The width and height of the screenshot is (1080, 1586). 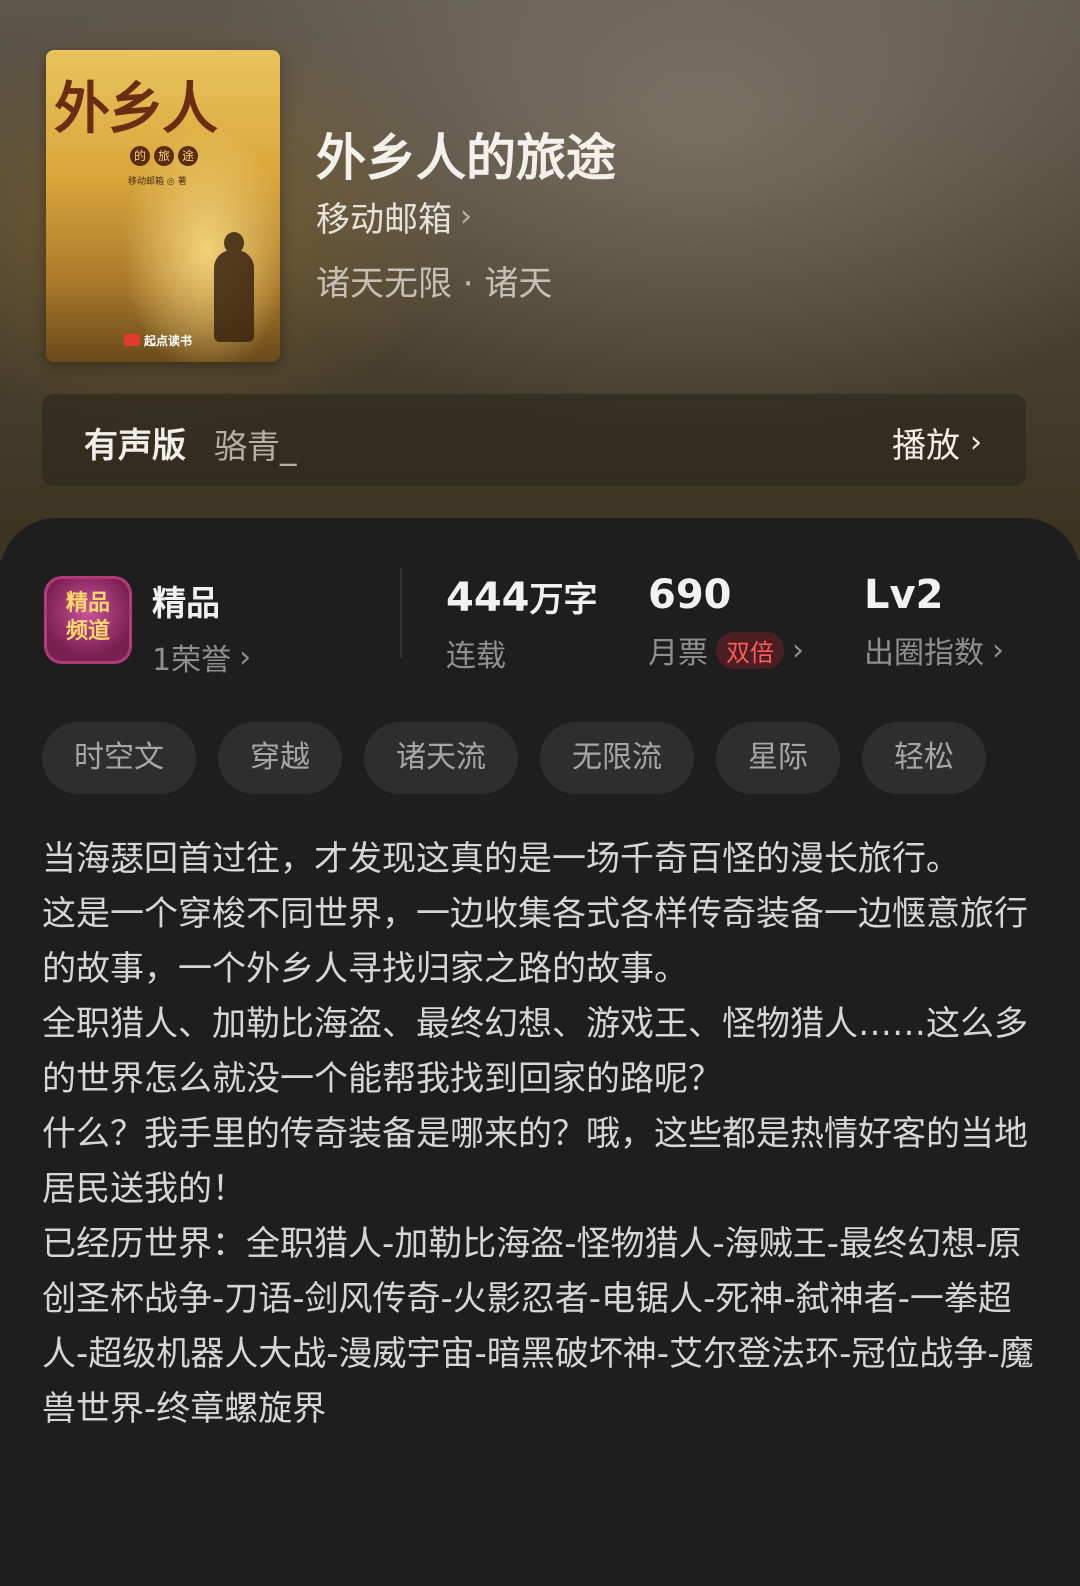 I want to click on quality-badge-icon: 精品频道, so click(x=88, y=620).